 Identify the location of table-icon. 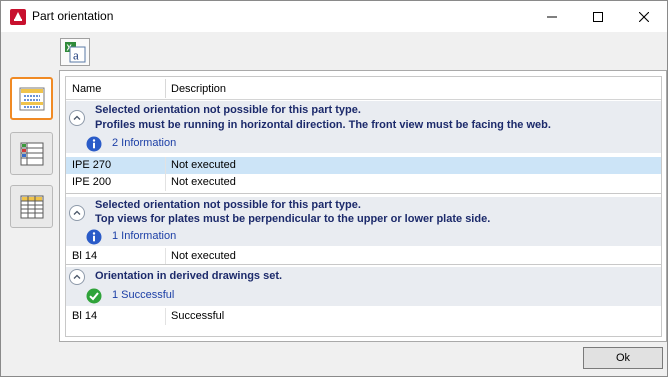
(31, 153).